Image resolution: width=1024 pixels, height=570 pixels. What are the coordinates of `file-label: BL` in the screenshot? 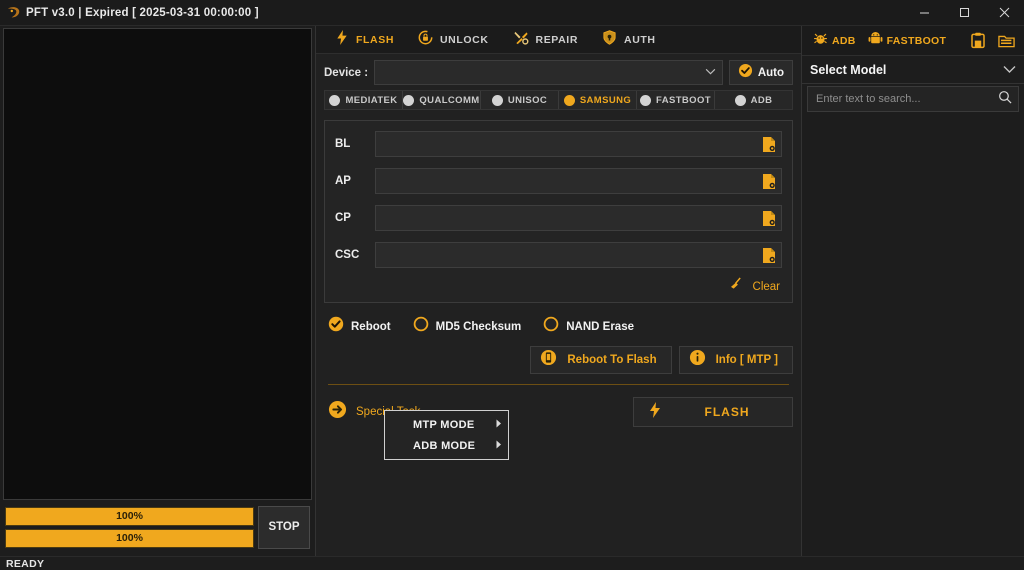 It's located at (343, 144).